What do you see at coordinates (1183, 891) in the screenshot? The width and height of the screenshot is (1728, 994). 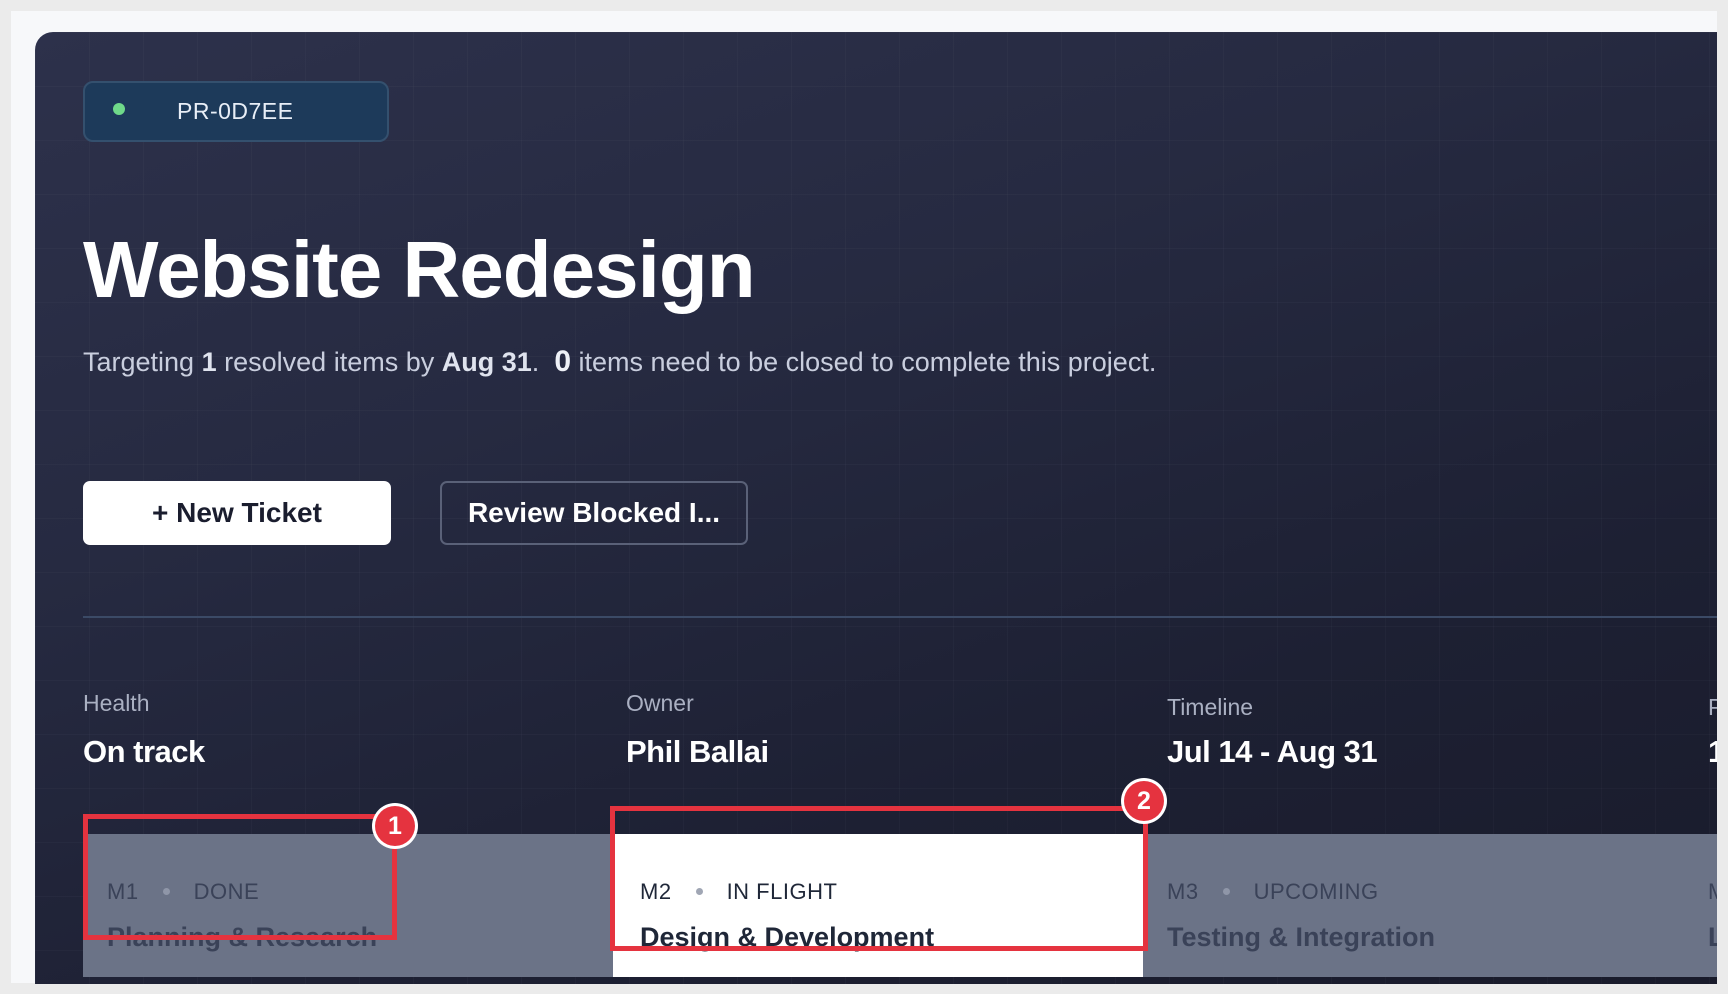 I see `milestone-m3-code: M3` at bounding box center [1183, 891].